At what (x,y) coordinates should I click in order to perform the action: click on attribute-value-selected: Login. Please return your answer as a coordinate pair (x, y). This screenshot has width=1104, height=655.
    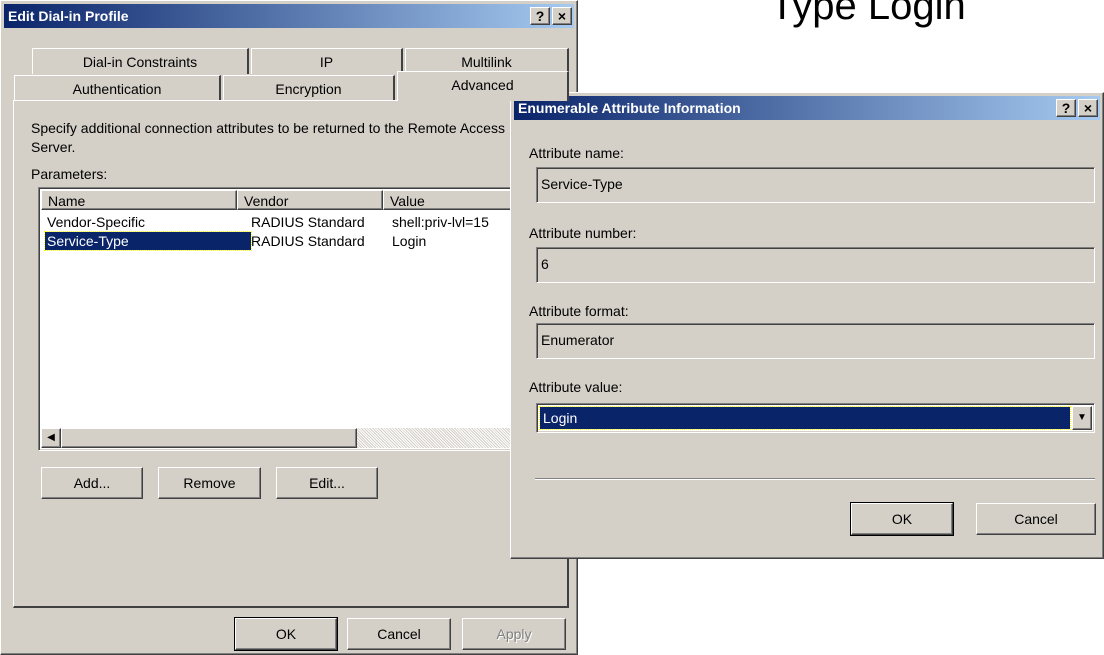
    Looking at the image, I should click on (805, 418).